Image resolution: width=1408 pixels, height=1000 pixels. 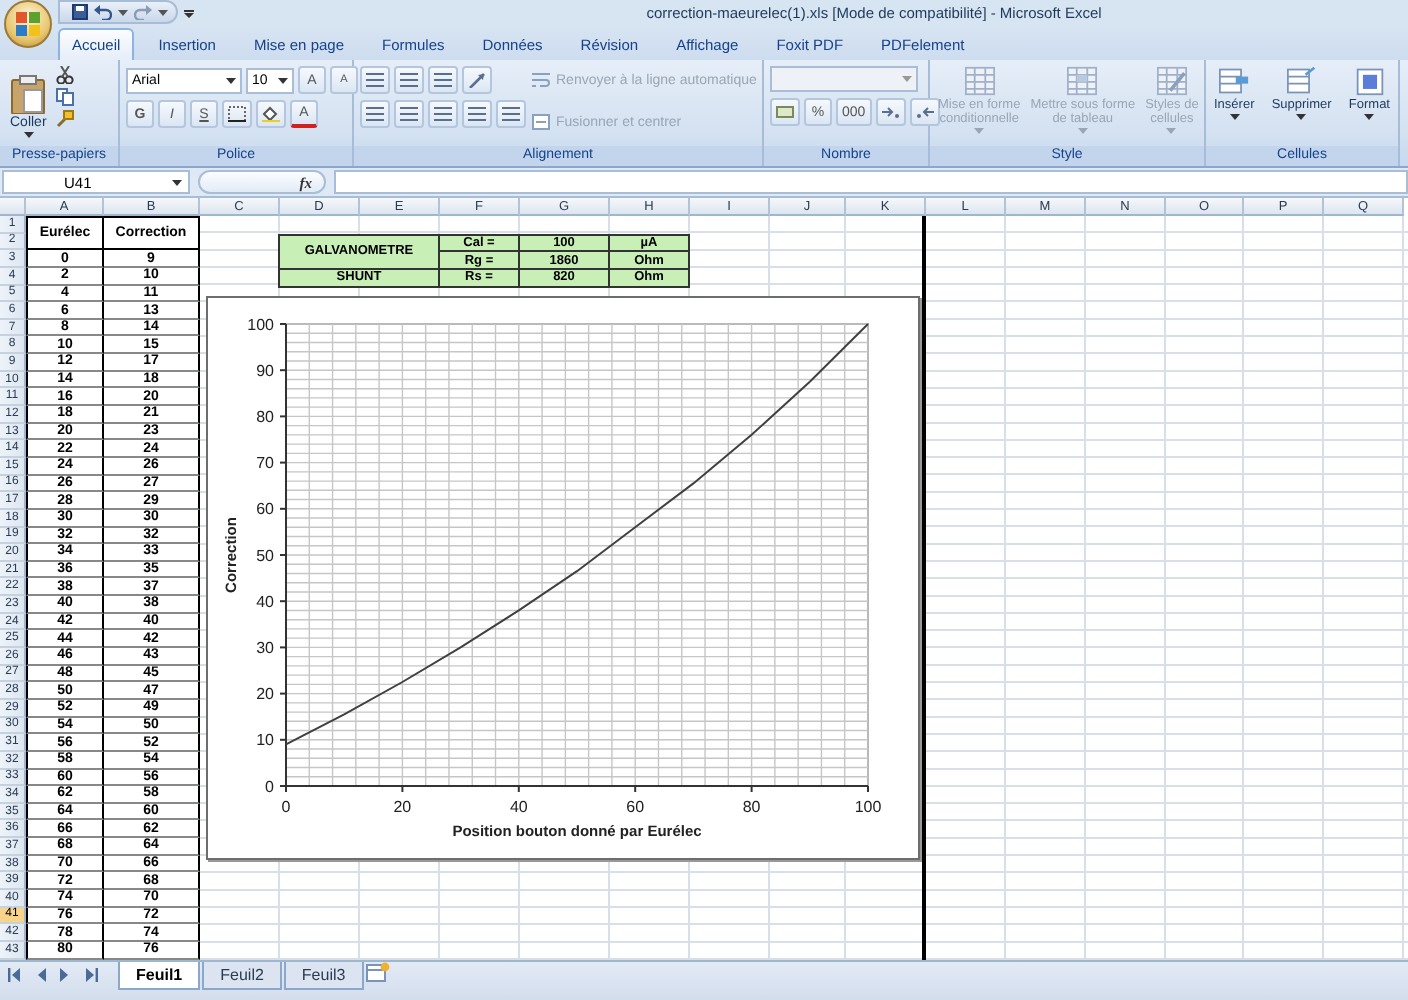 I want to click on align-right-icon, so click(x=443, y=114).